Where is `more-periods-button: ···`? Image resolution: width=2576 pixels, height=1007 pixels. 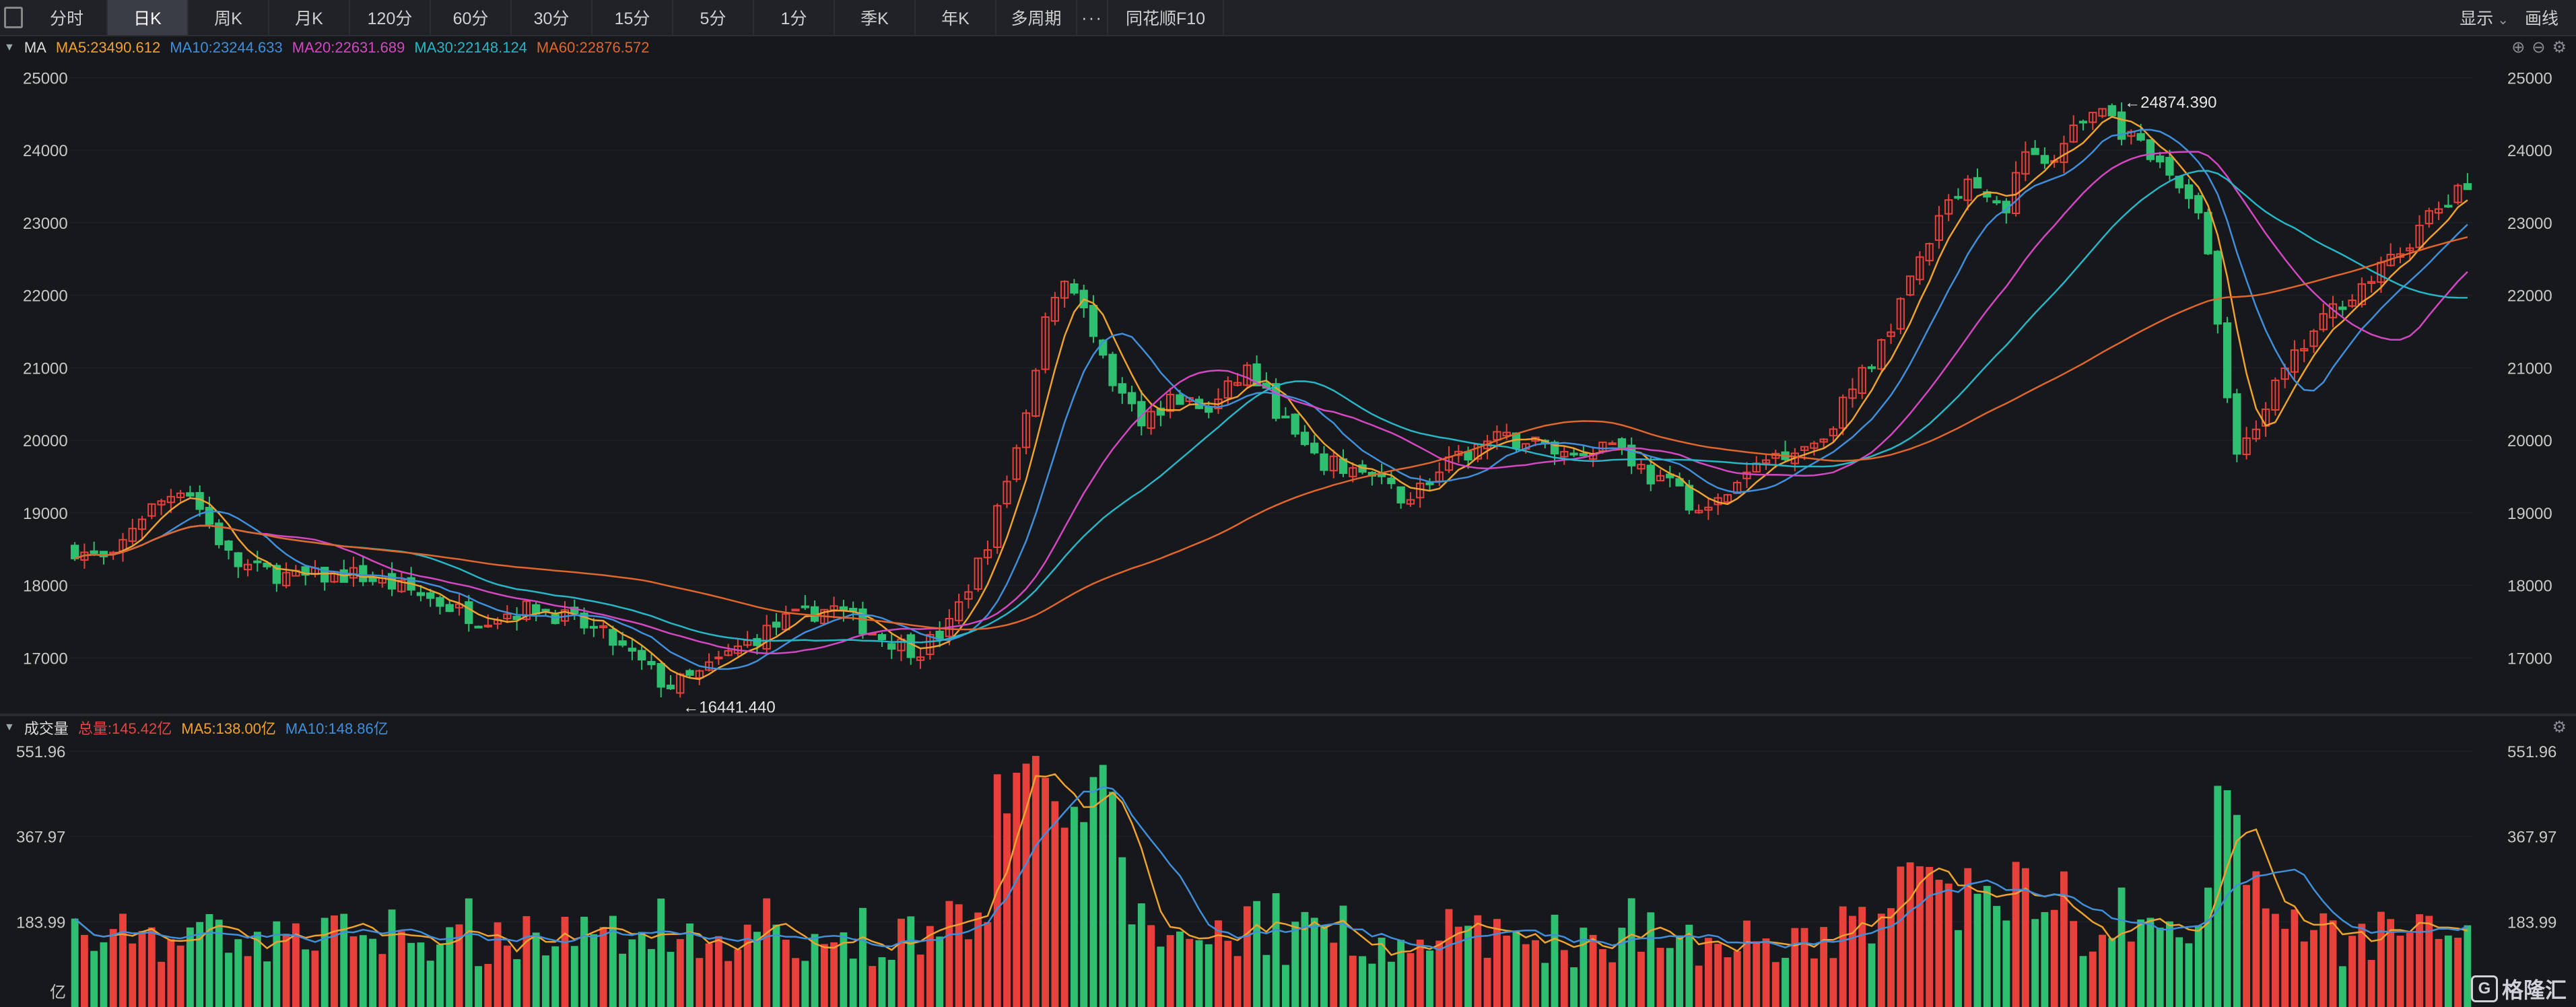 more-periods-button: ··· is located at coordinates (1092, 17).